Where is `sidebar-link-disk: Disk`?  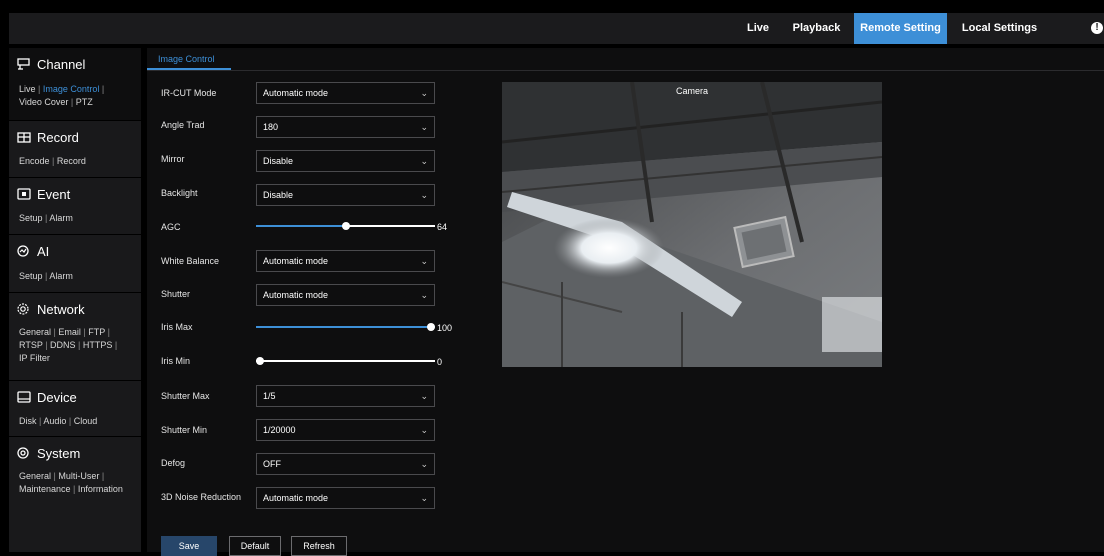 sidebar-link-disk: Disk is located at coordinates (28, 421).